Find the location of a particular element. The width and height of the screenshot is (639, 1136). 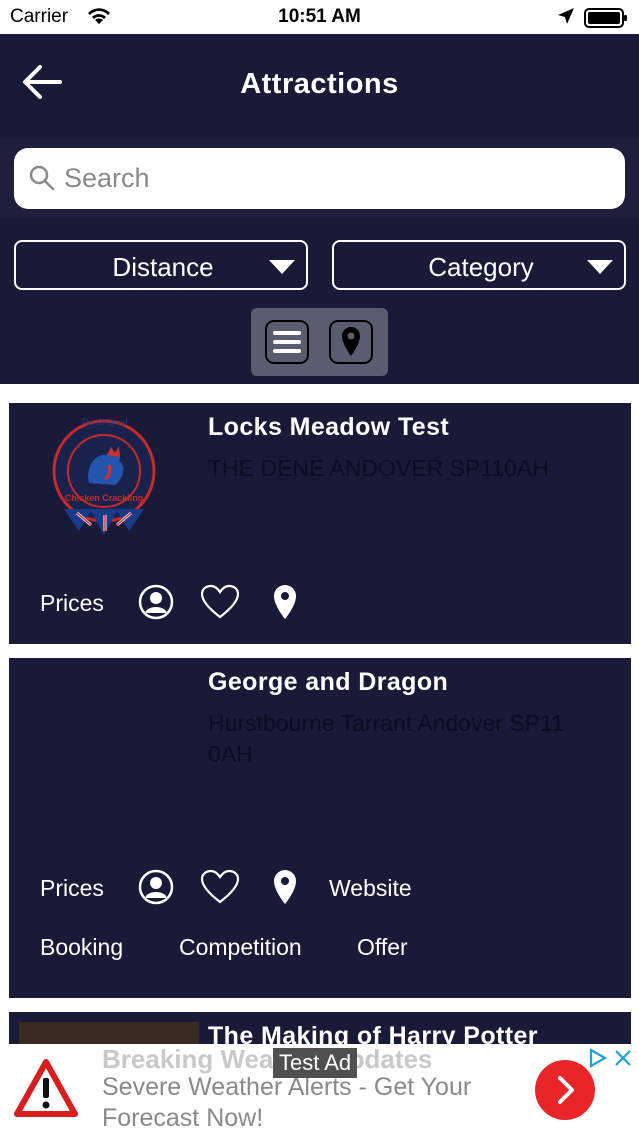

status-bar: Carrier 10:51 AM is located at coordinates (319, 17).